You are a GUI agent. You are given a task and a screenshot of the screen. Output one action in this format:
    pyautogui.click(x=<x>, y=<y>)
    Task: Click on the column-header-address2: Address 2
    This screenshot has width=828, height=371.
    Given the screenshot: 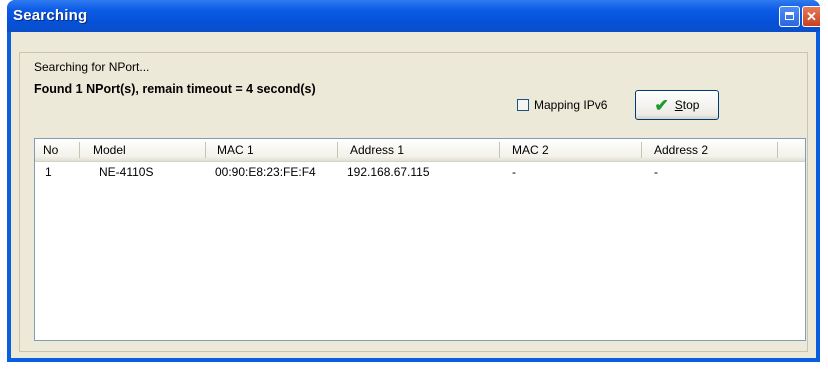 What is the action you would take?
    pyautogui.click(x=709, y=150)
    